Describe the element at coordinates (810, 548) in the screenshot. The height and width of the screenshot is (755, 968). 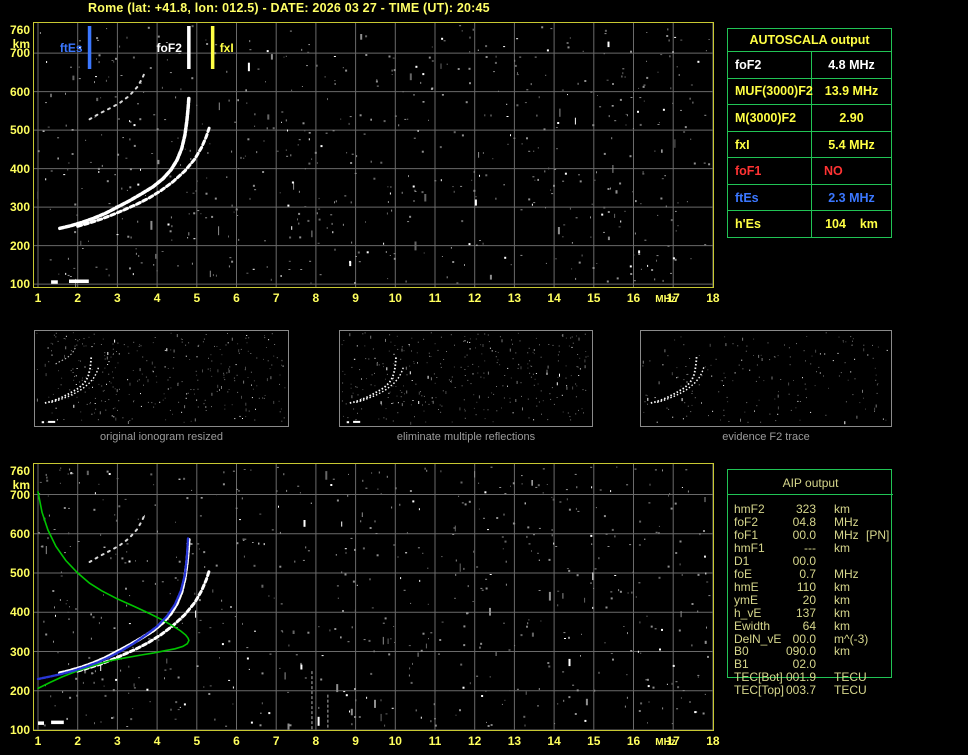
I see `aip-row: hmF1 --- km` at that location.